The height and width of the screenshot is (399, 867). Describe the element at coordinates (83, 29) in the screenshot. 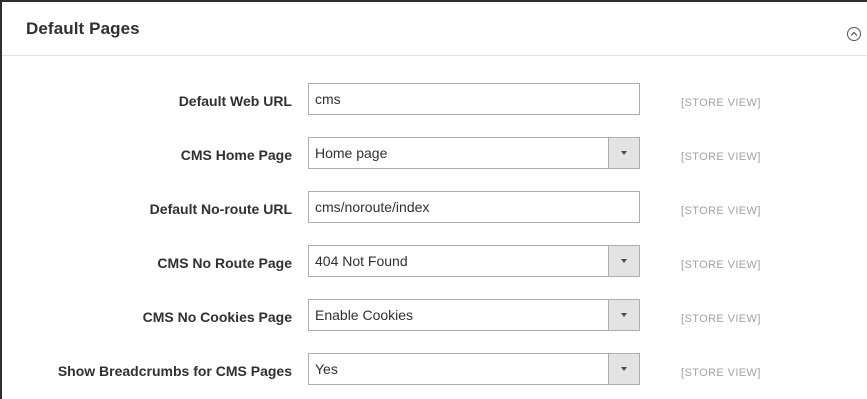

I see `section-title: Default Pages` at that location.